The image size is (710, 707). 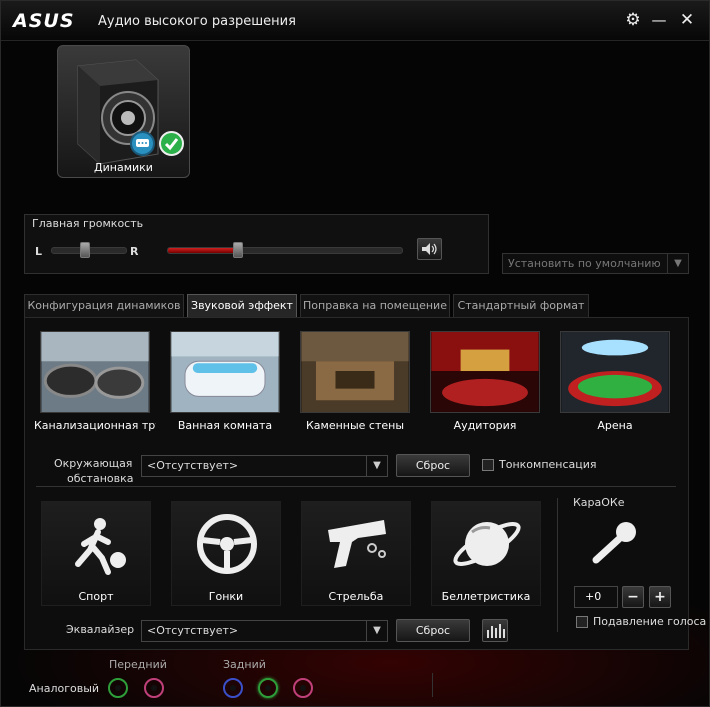 I want to click on set-default-label: Установить по умолчанию, so click(x=584, y=263).